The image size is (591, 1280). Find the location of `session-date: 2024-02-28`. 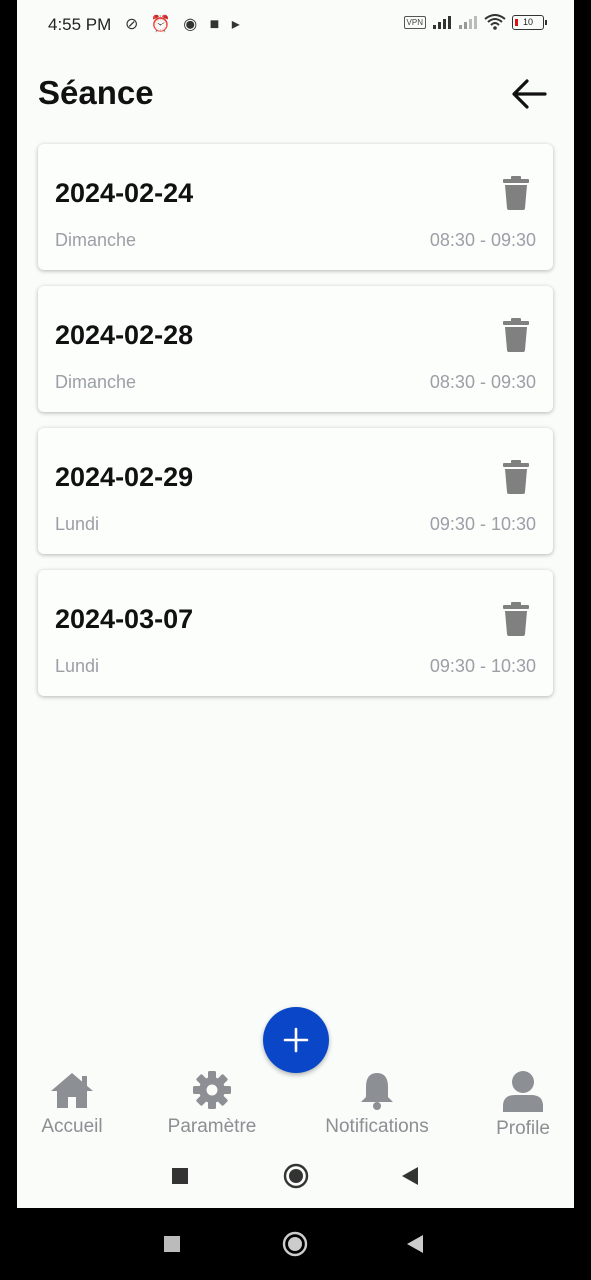

session-date: 2024-02-28 is located at coordinates (124, 335).